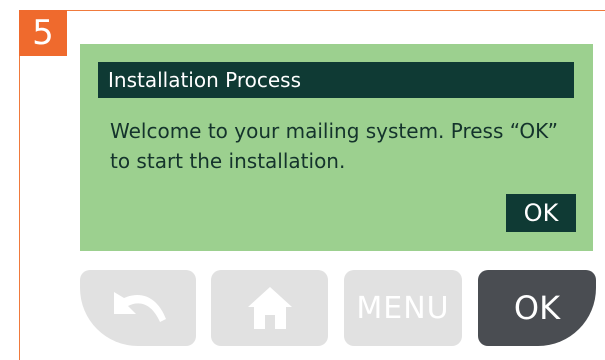  I want to click on menu-button: MENU, so click(403, 308).